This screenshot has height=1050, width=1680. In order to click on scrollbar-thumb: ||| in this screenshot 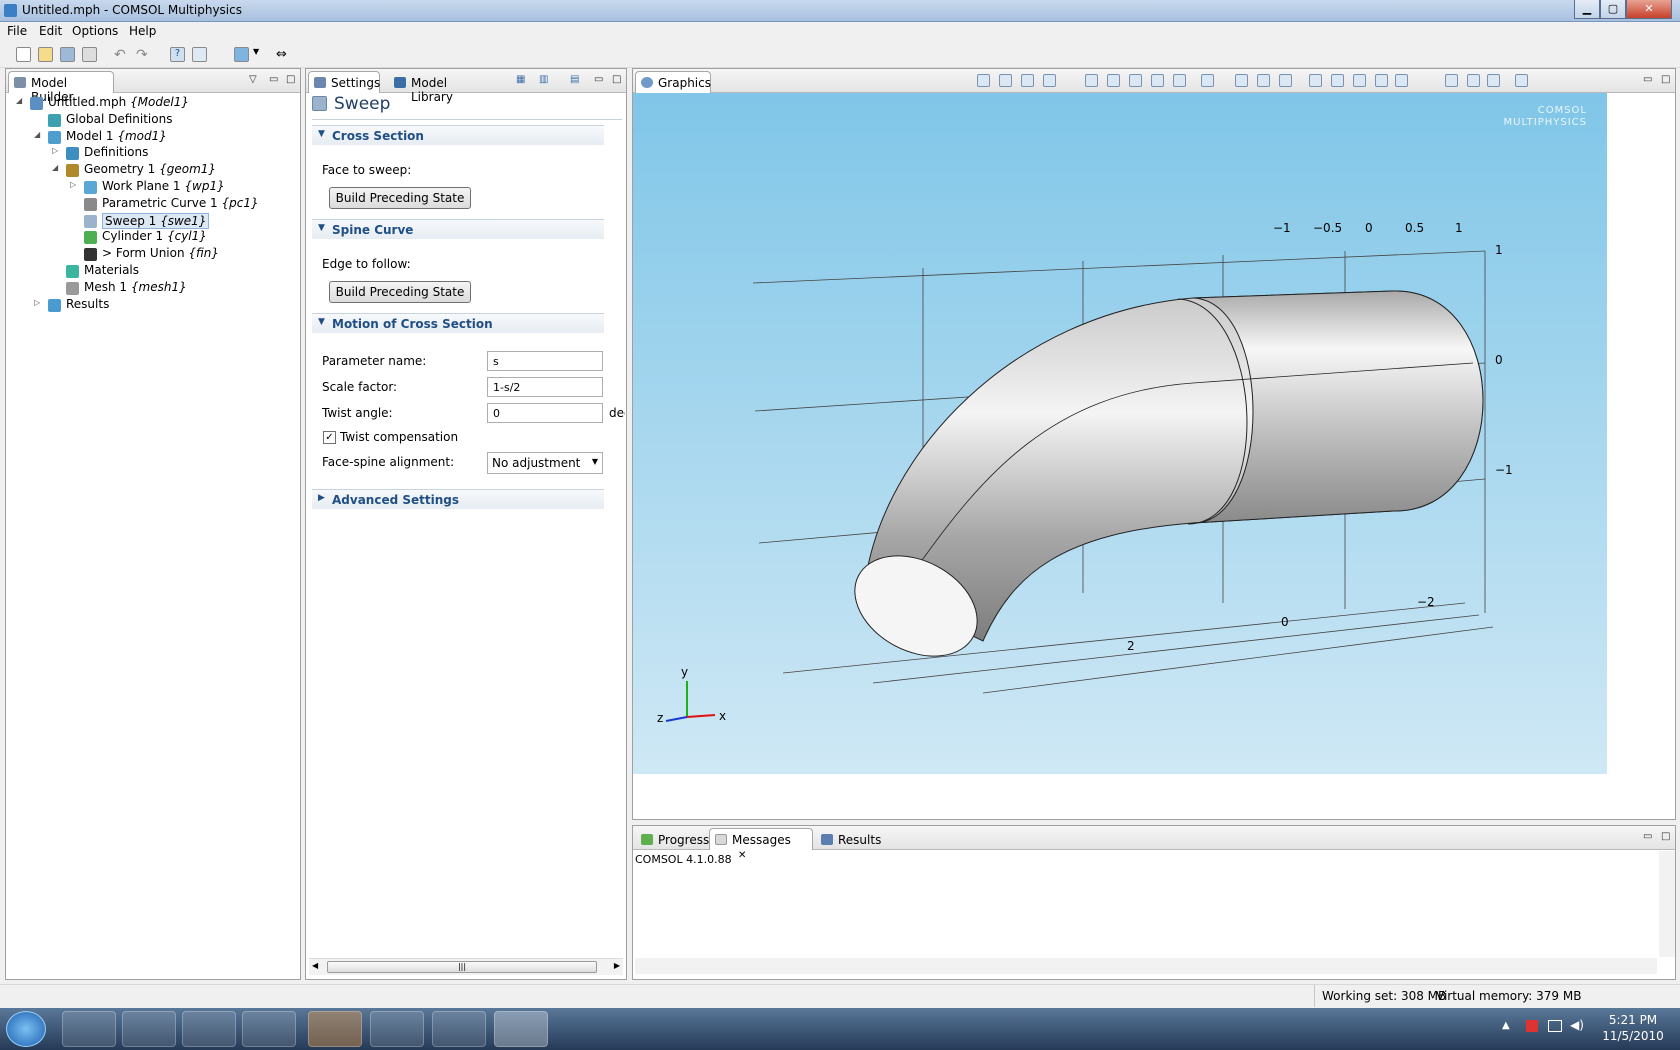, I will do `click(462, 967)`.